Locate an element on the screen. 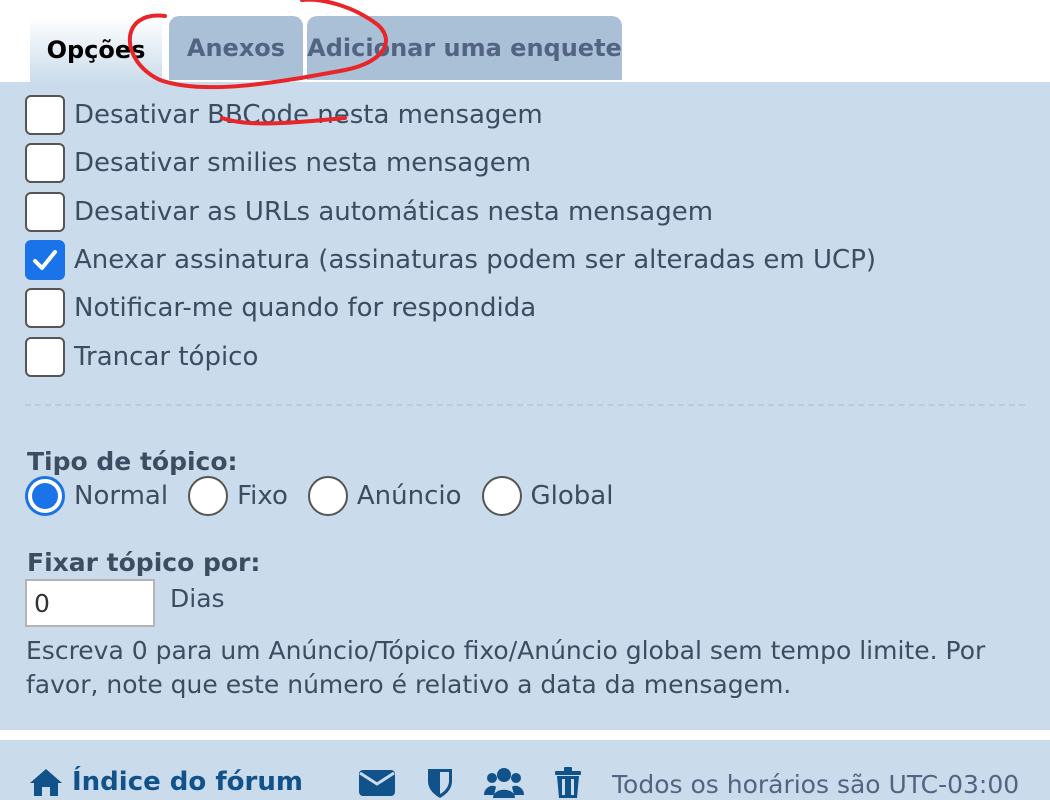  tab-add-poll-label: Adicionar uma enquete is located at coordinates (464, 48).